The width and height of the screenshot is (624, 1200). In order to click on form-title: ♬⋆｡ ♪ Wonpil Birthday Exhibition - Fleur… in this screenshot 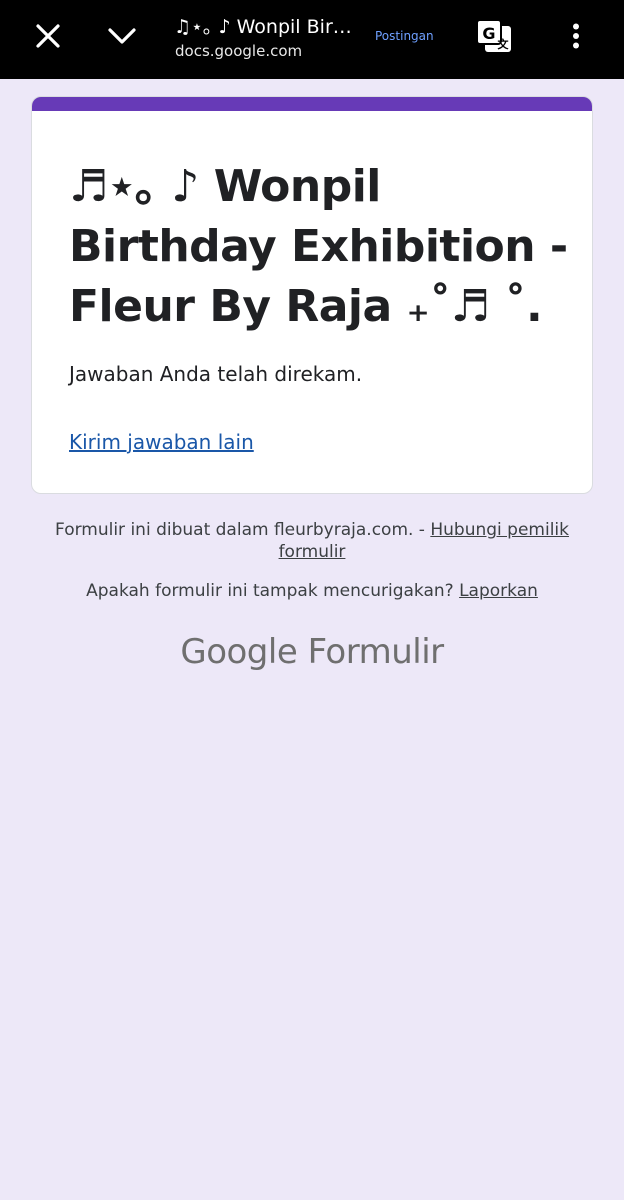, I will do `click(318, 246)`.